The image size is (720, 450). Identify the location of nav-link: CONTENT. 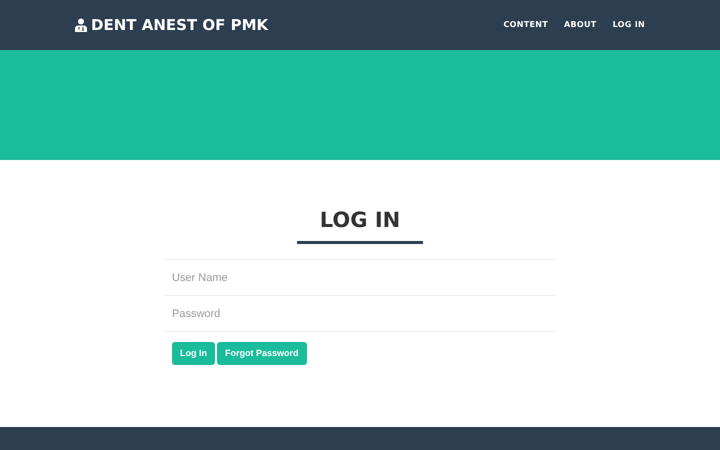
(525, 25).